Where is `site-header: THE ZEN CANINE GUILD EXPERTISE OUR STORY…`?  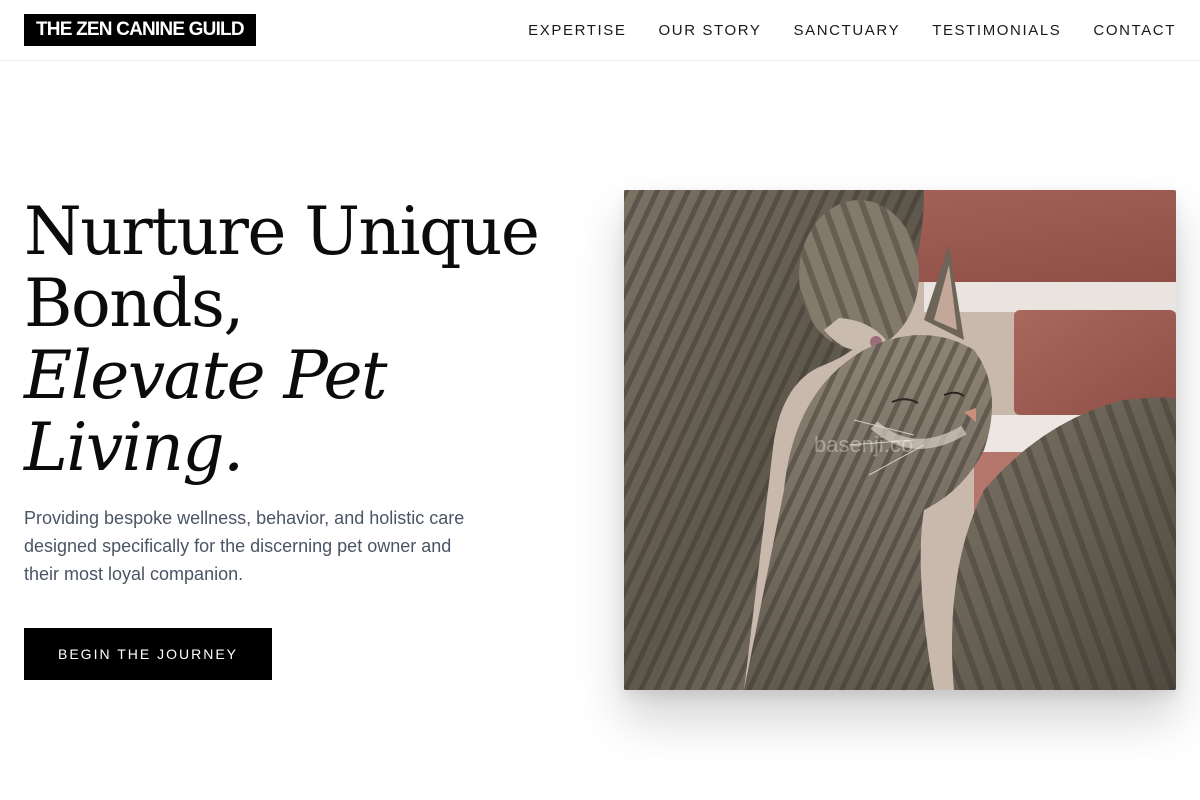 site-header: THE ZEN CANINE GUILD EXPERTISE OUR STORY… is located at coordinates (600, 30).